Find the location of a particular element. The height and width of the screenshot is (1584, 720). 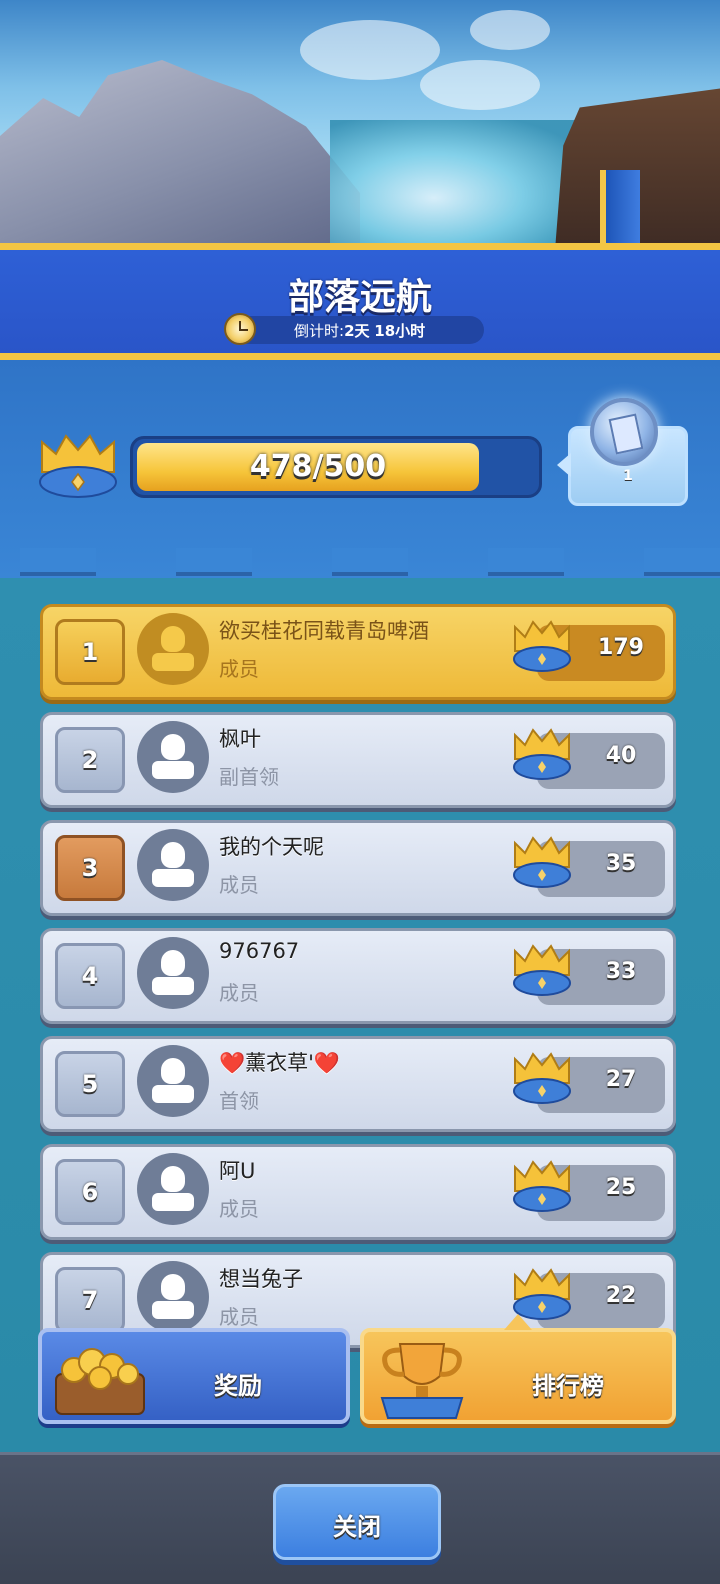

player-name: 欲买桂花同载青岛啤酒 is located at coordinates (324, 631).